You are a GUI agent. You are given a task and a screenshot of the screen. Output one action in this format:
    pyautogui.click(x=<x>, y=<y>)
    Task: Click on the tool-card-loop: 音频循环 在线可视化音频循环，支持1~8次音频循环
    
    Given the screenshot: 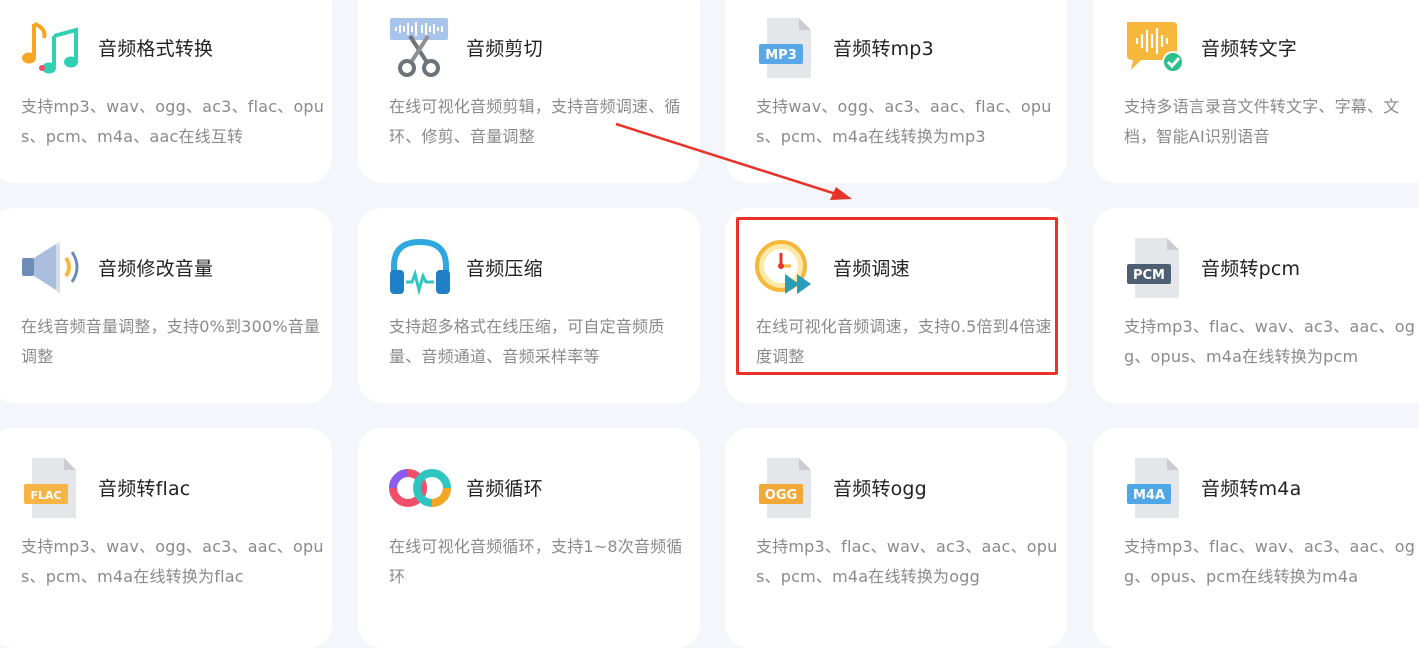 What is the action you would take?
    pyautogui.click(x=529, y=538)
    